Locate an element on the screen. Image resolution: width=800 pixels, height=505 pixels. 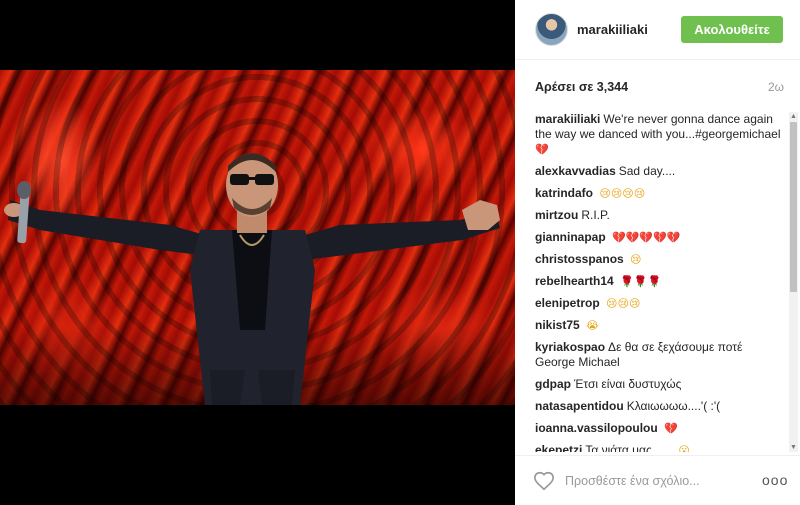
comment-item: ekepetzi Τα νιάτα μας....... 😮 is located at coordinates (659, 447).